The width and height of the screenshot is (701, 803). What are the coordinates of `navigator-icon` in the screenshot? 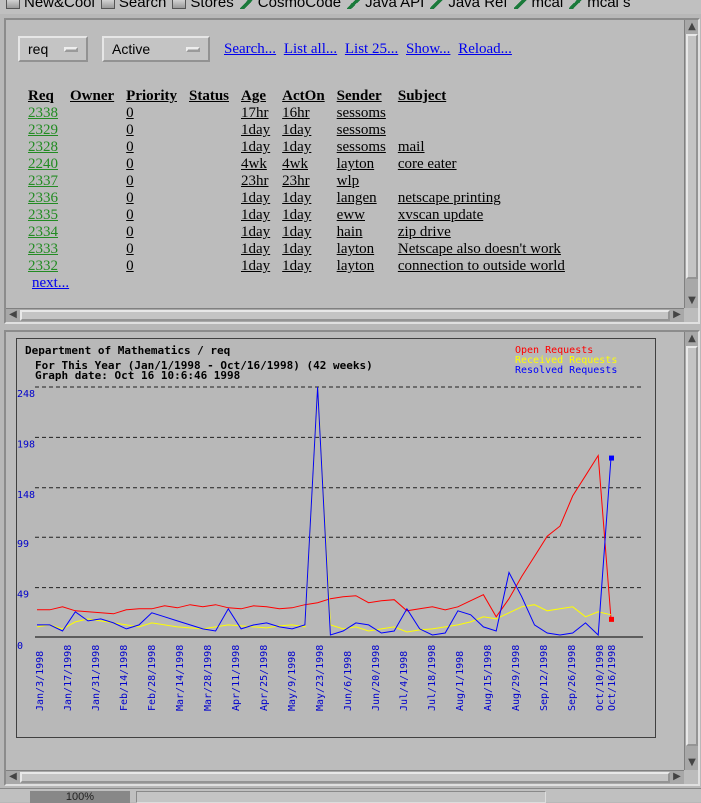 It's located at (584, 796).